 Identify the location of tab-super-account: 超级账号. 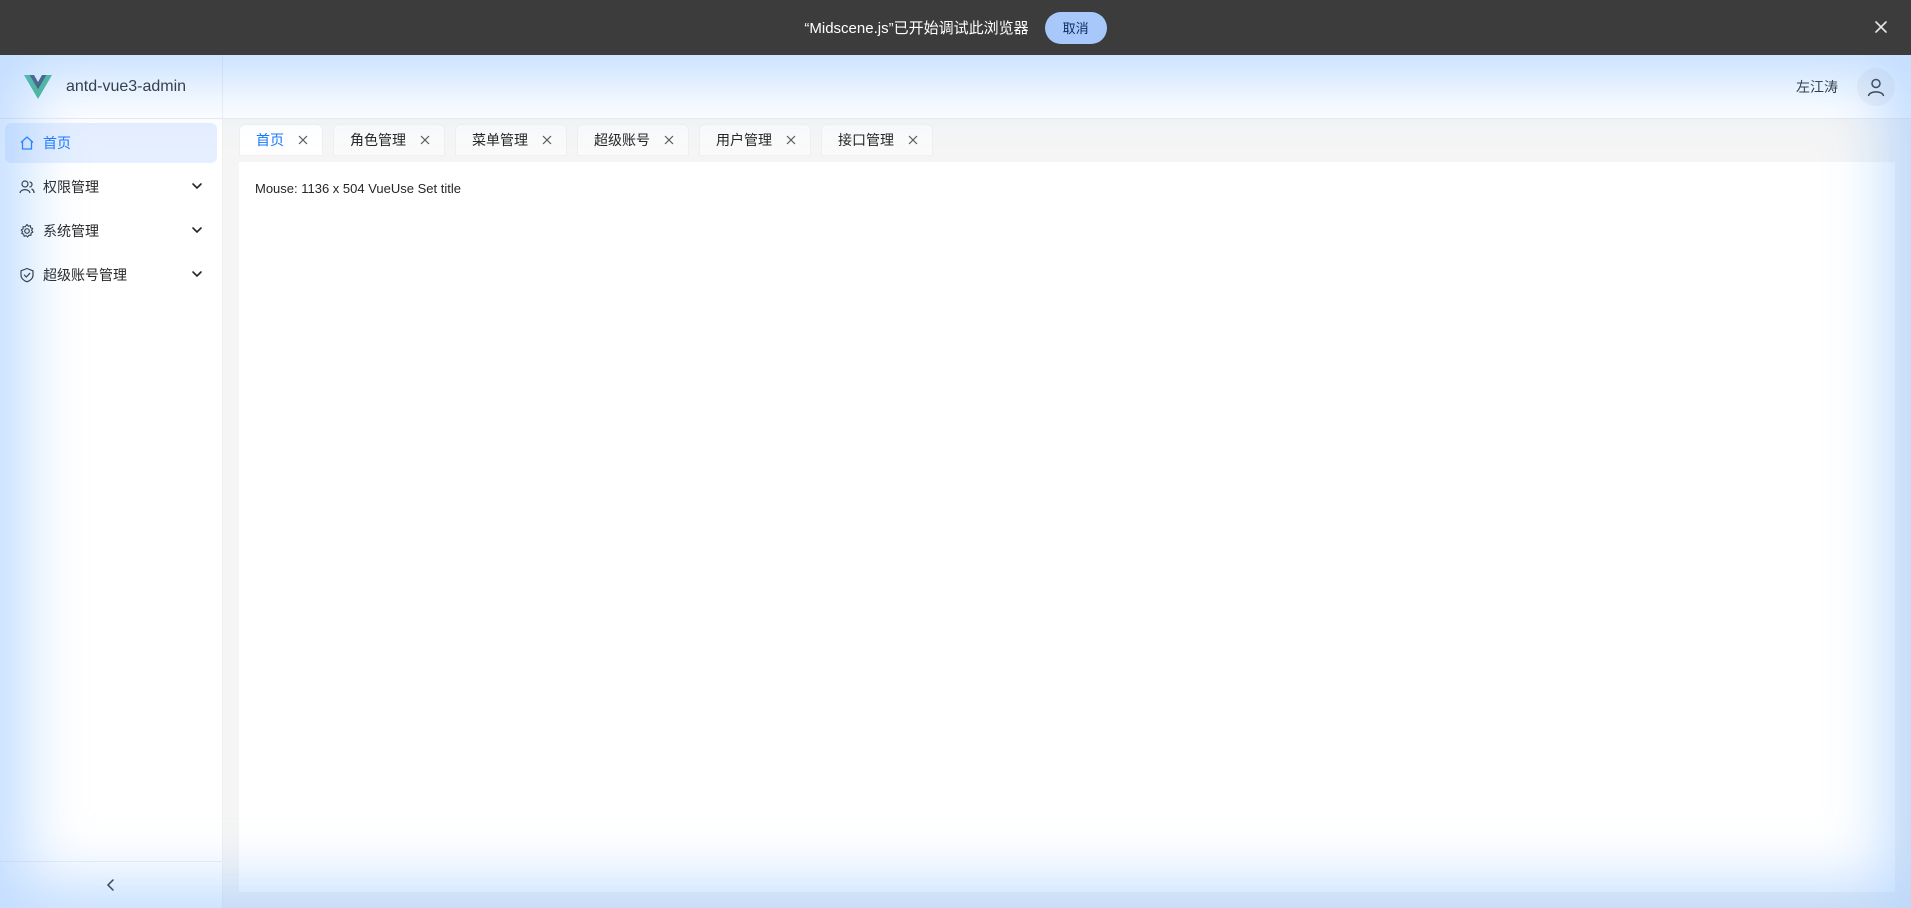
(633, 140).